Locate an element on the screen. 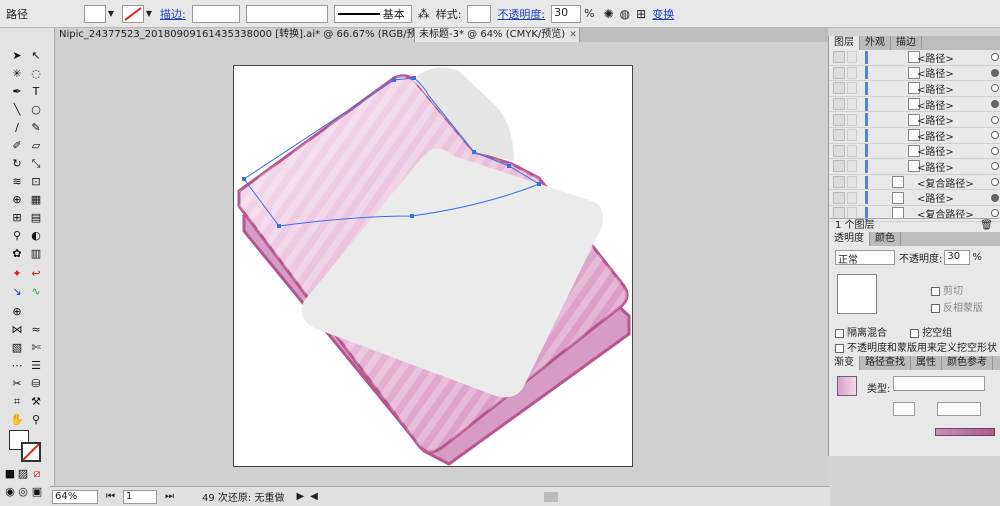 This screenshot has height=506, width=1000. width-tool-icon: ↘ is located at coordinates (17, 292).